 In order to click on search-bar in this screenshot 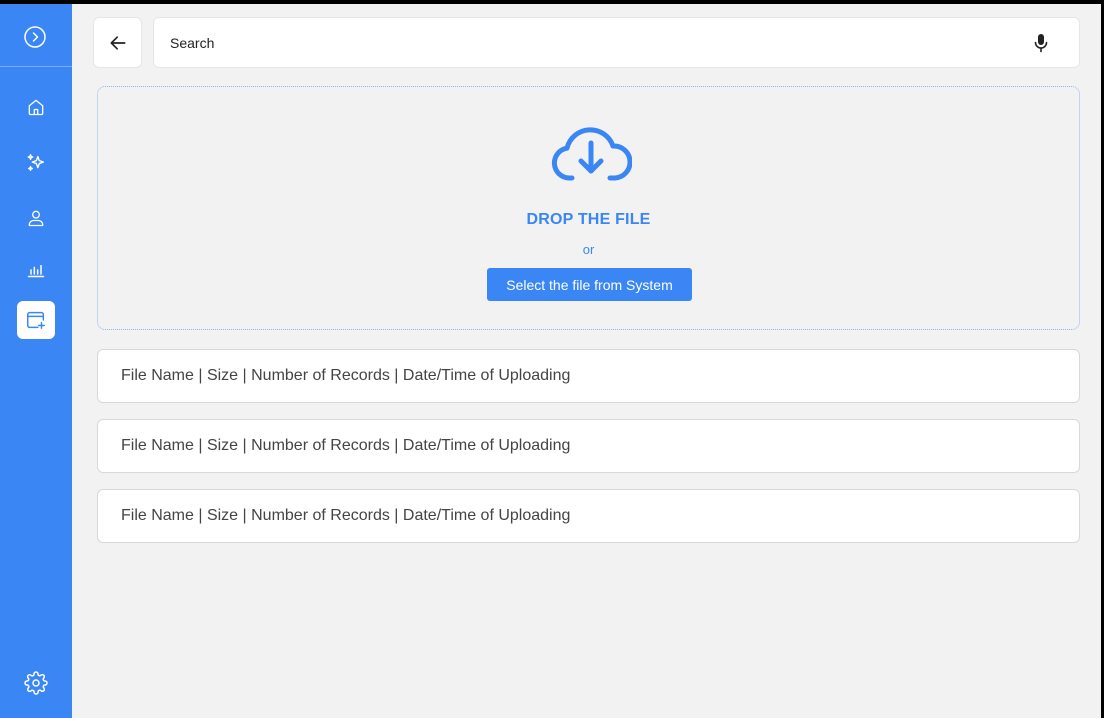, I will do `click(616, 42)`.